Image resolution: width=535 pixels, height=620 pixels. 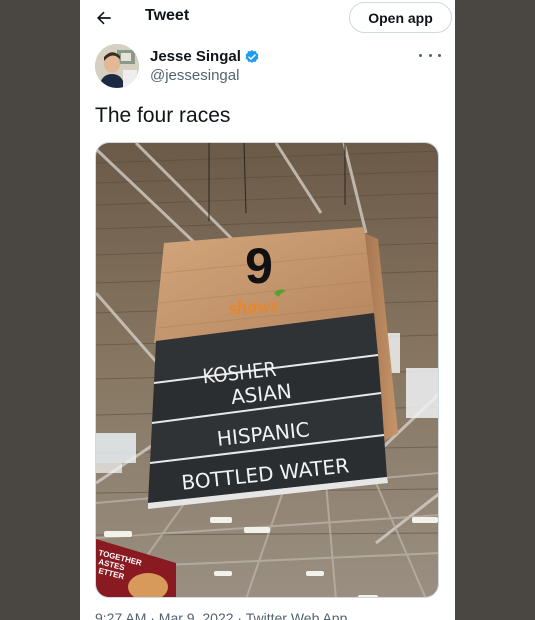 I want to click on tweet-metadata: 9:27 AM · Mar 9, 2022 · Twitter Web App, so click(x=221, y=615).